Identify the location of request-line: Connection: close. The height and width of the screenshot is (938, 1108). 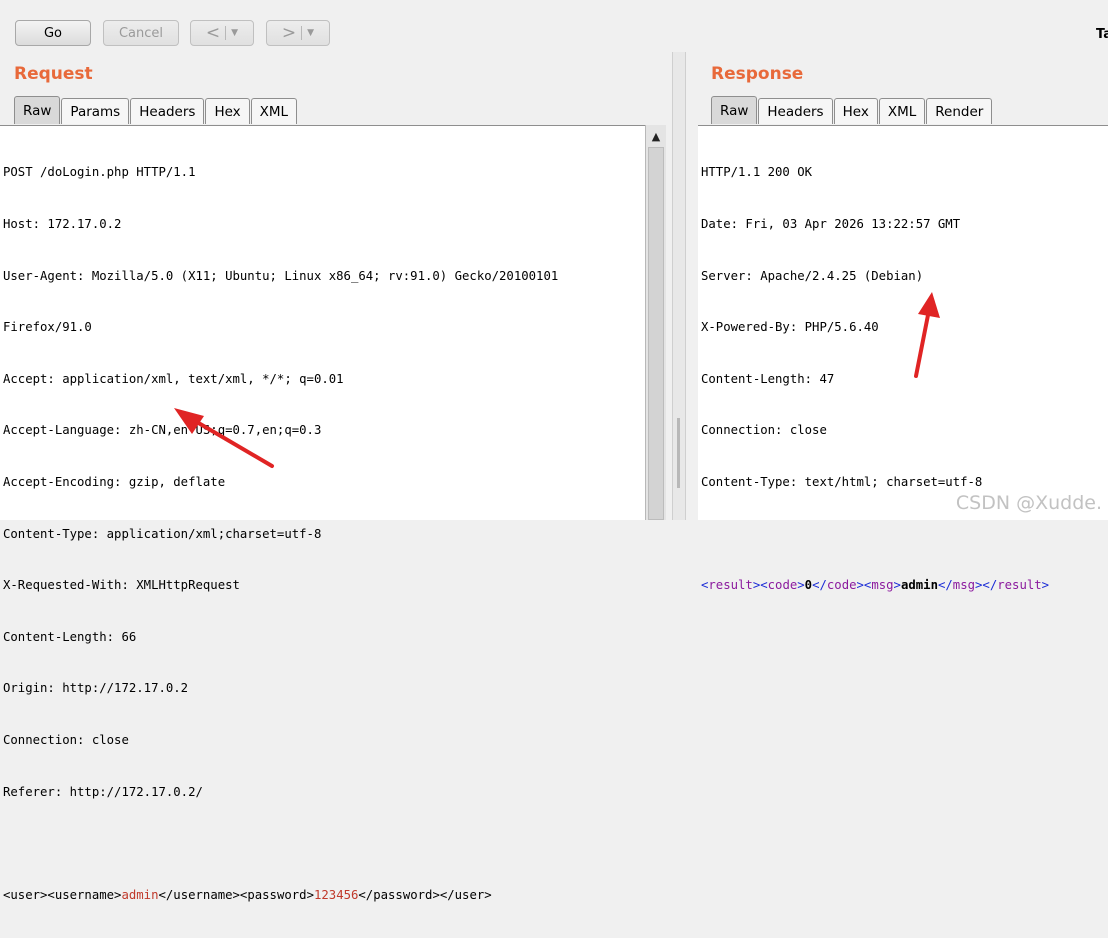
(66, 739).